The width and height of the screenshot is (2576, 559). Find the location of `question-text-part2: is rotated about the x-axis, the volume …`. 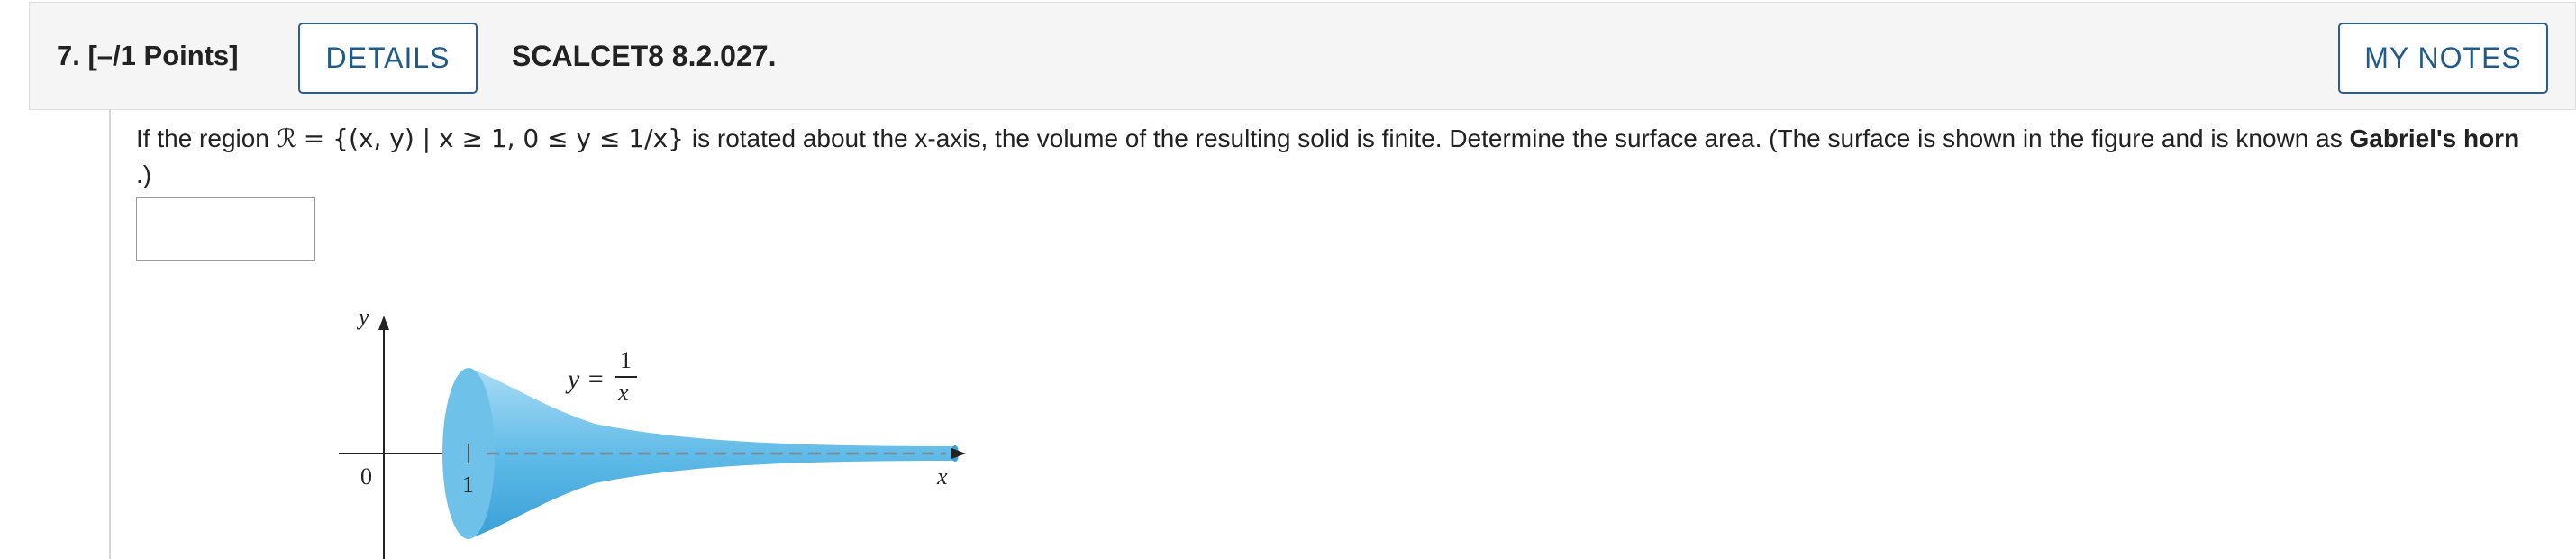

question-text-part2: is rotated about the x-axis, the volume … is located at coordinates (1520, 138).